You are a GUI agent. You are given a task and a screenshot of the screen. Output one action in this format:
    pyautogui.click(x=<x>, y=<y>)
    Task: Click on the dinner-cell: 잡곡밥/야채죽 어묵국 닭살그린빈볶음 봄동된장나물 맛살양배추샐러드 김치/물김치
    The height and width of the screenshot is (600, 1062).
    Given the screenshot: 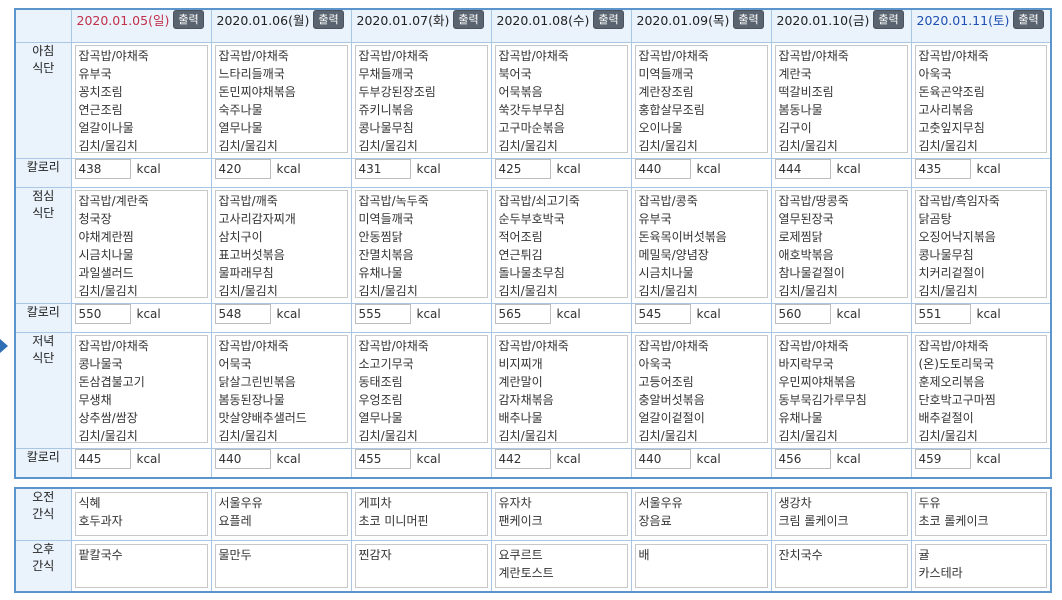 What is the action you would take?
    pyautogui.click(x=281, y=390)
    